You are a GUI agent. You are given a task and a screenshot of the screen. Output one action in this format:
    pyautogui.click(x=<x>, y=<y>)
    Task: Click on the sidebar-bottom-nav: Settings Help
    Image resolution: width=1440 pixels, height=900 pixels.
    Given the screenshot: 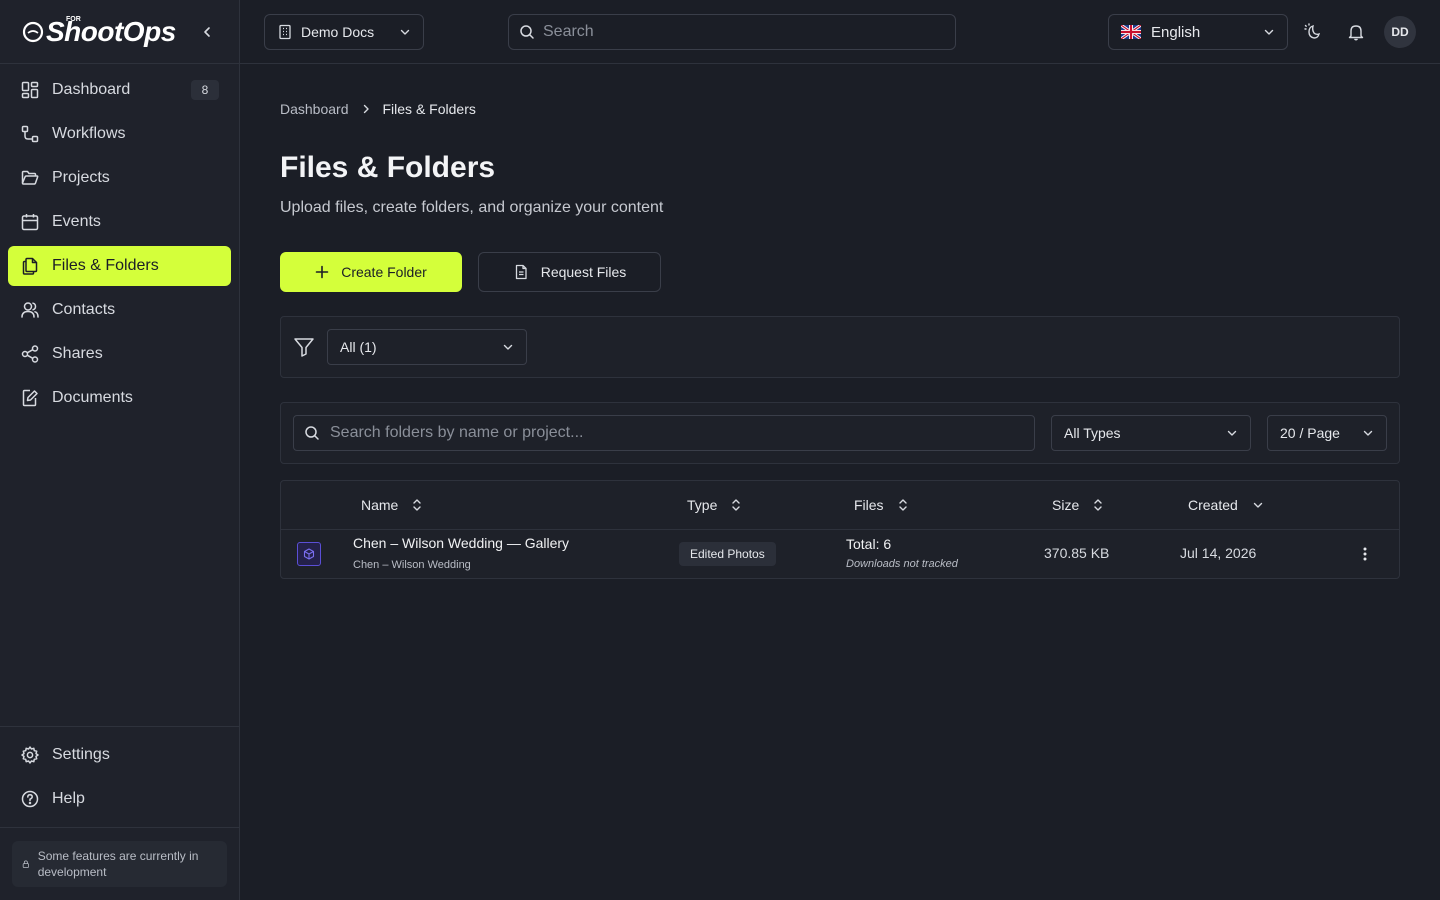 What is the action you would take?
    pyautogui.click(x=119, y=774)
    